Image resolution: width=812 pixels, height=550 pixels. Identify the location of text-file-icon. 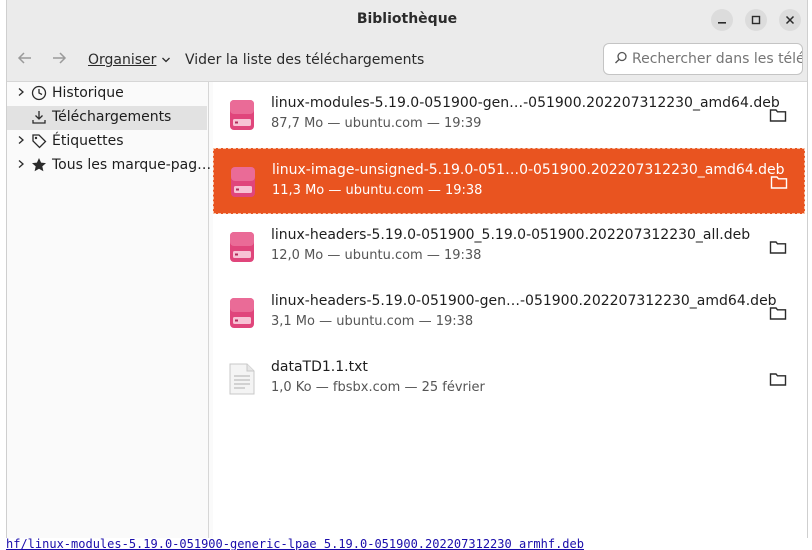
(242, 379).